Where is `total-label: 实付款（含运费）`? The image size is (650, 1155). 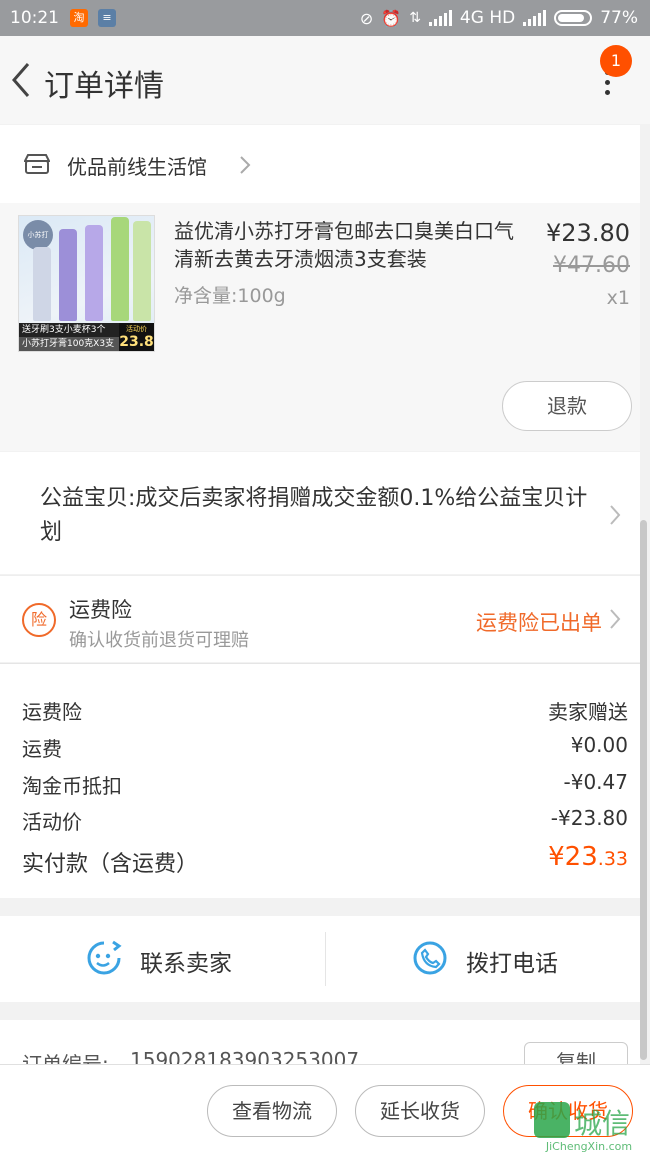 total-label: 实付款（含运费） is located at coordinates (110, 864).